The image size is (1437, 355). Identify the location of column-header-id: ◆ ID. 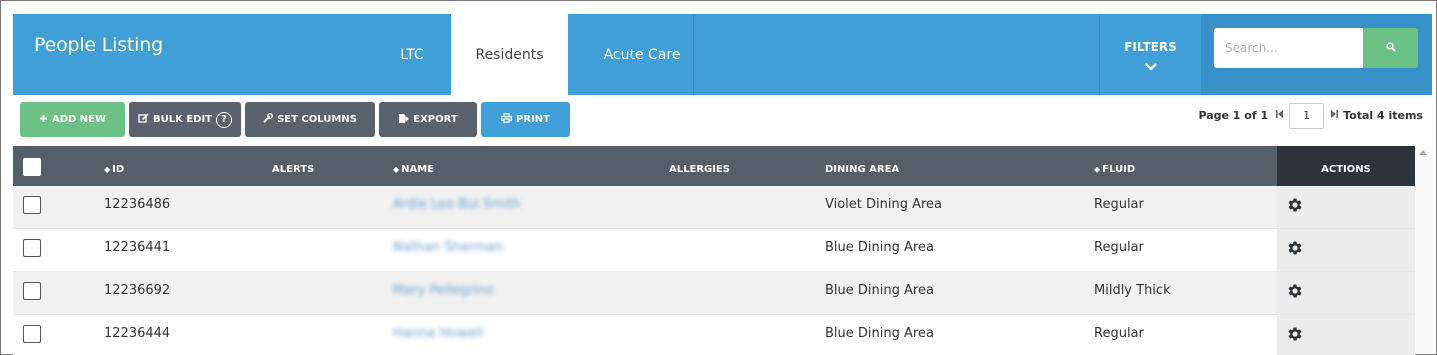
(114, 166).